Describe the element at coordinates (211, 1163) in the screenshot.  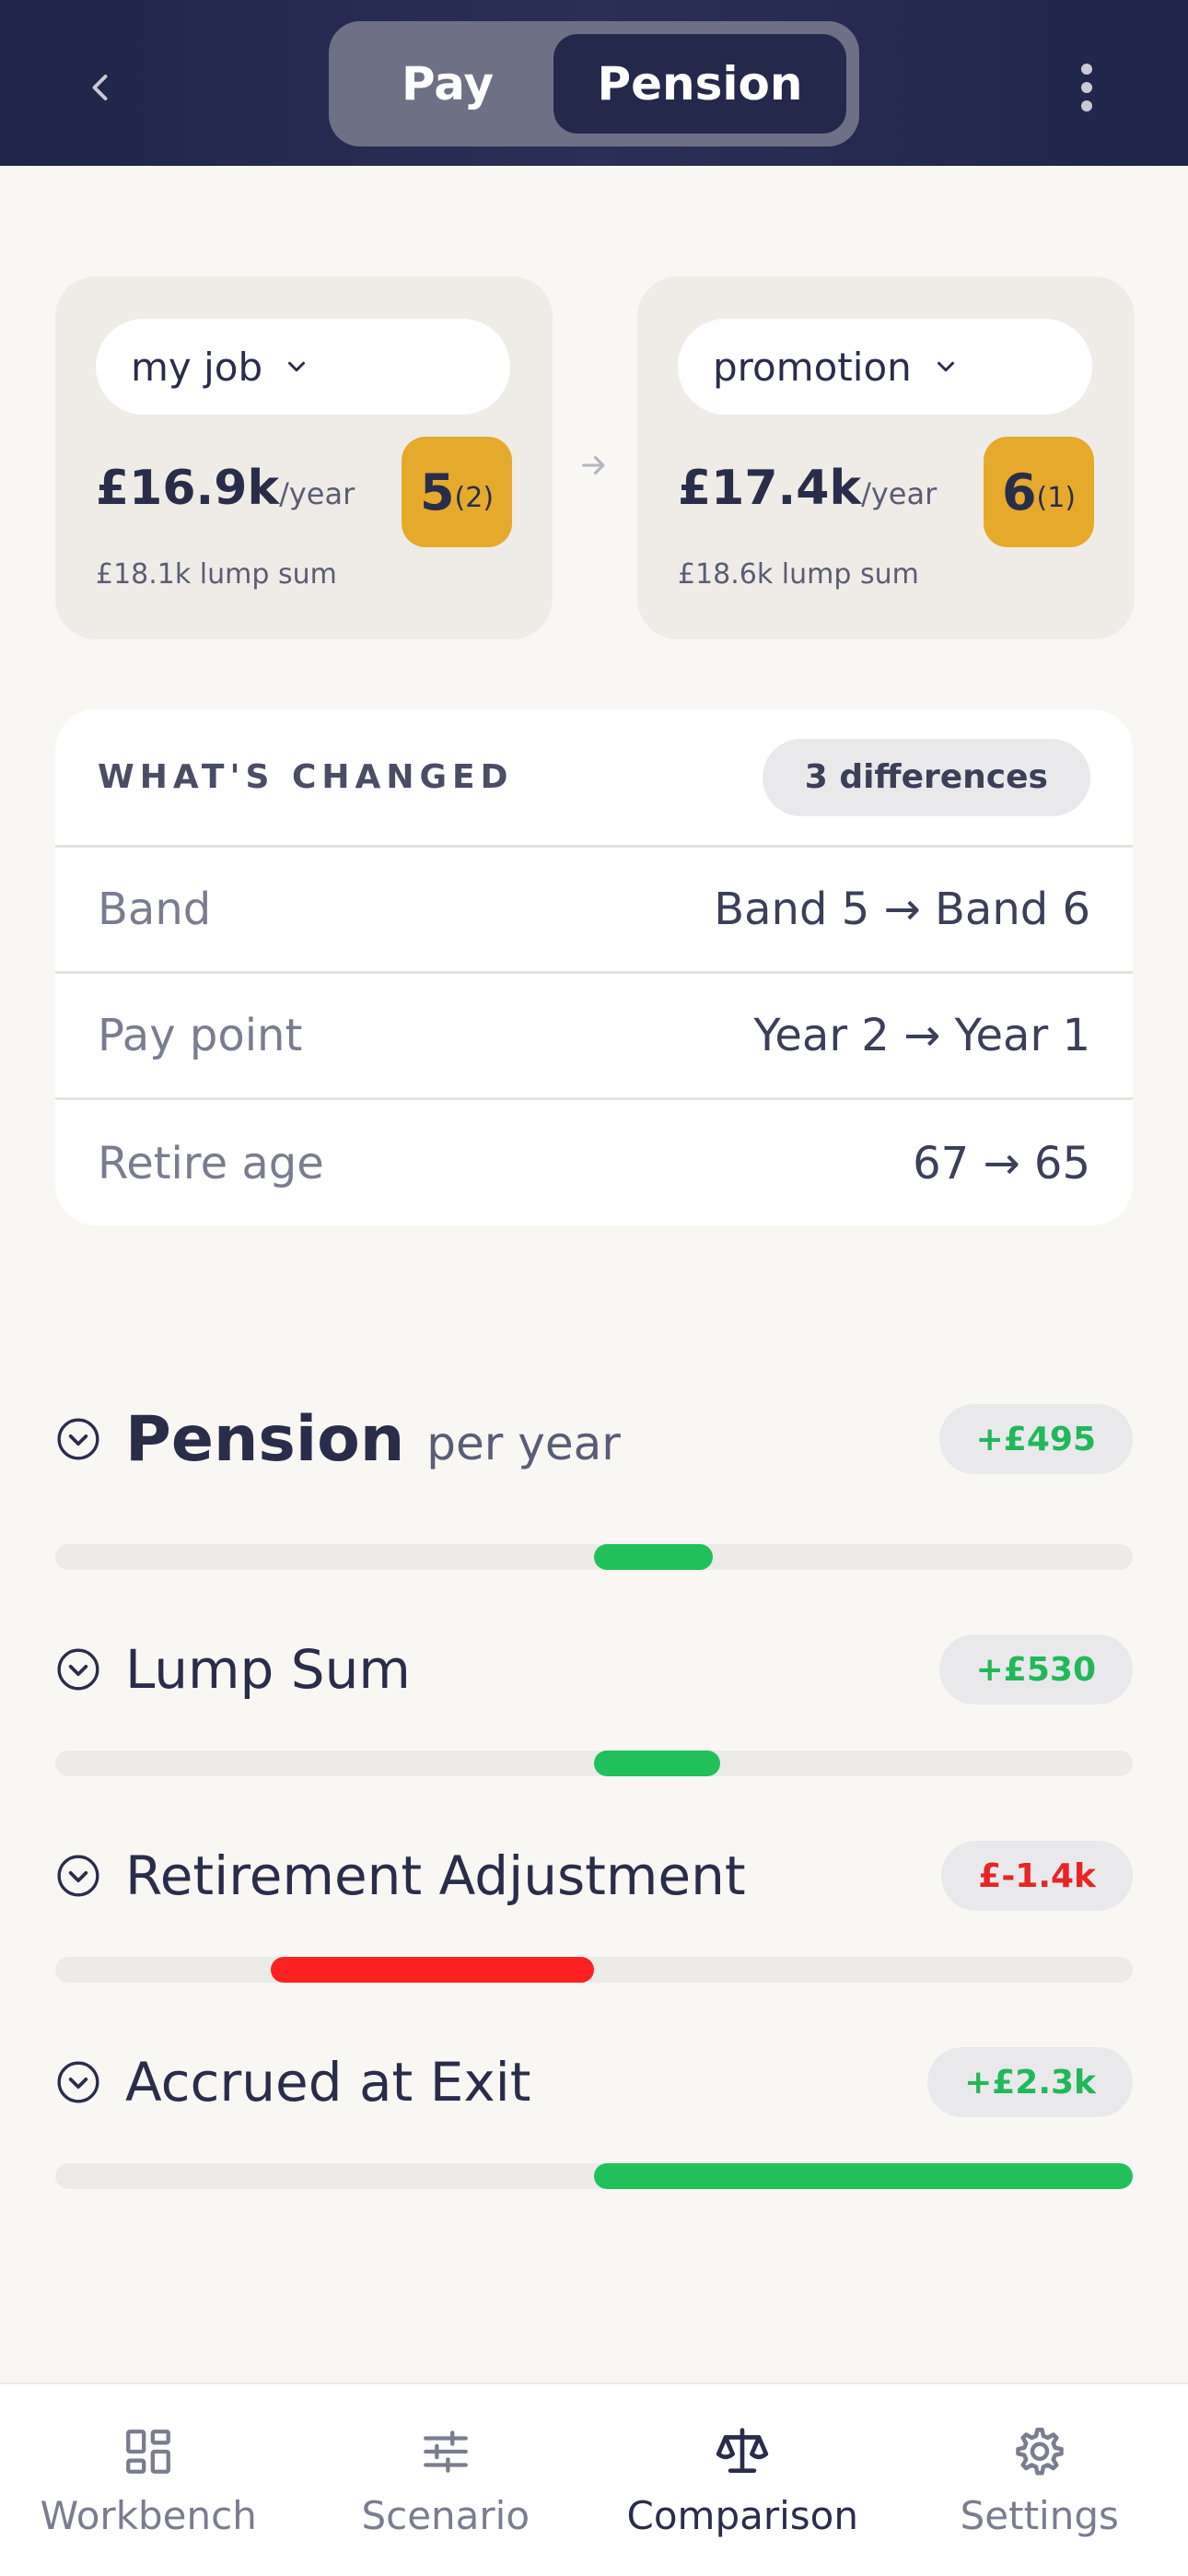
I see `change-label: Retire age` at that location.